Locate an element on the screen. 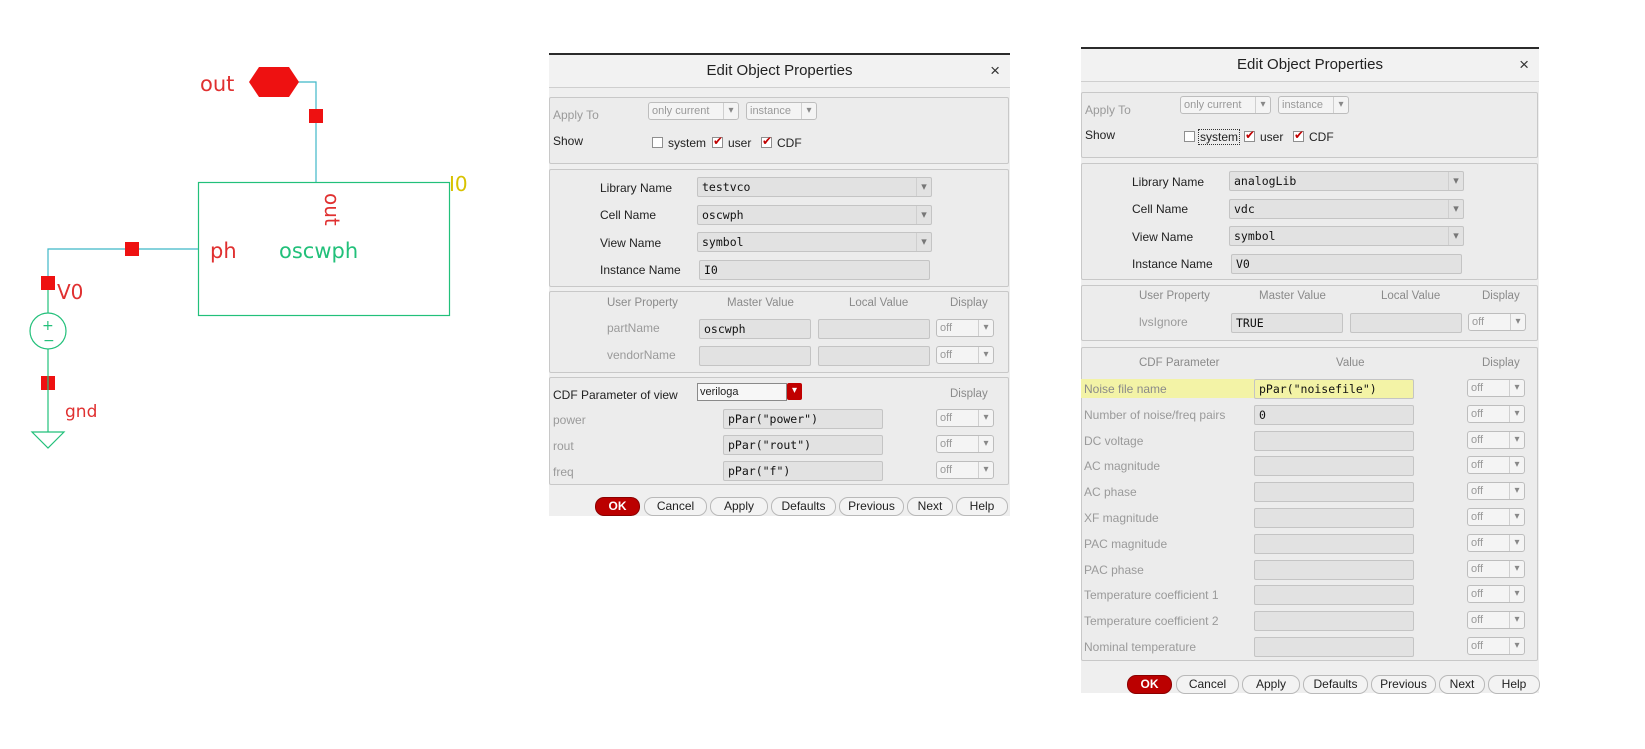  cdf-param-name: PAC magnitude is located at coordinates (1126, 544).